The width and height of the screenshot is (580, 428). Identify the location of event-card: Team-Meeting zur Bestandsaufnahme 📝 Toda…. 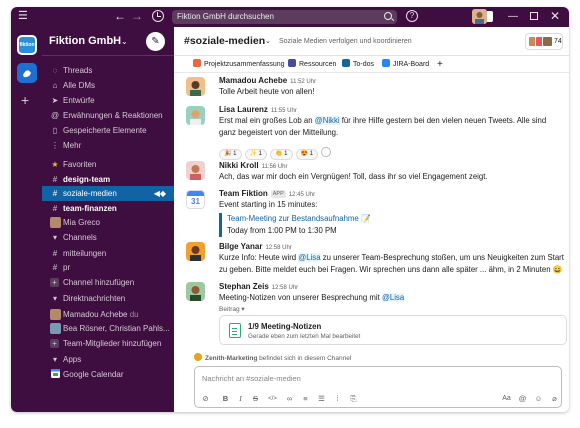
(295, 225).